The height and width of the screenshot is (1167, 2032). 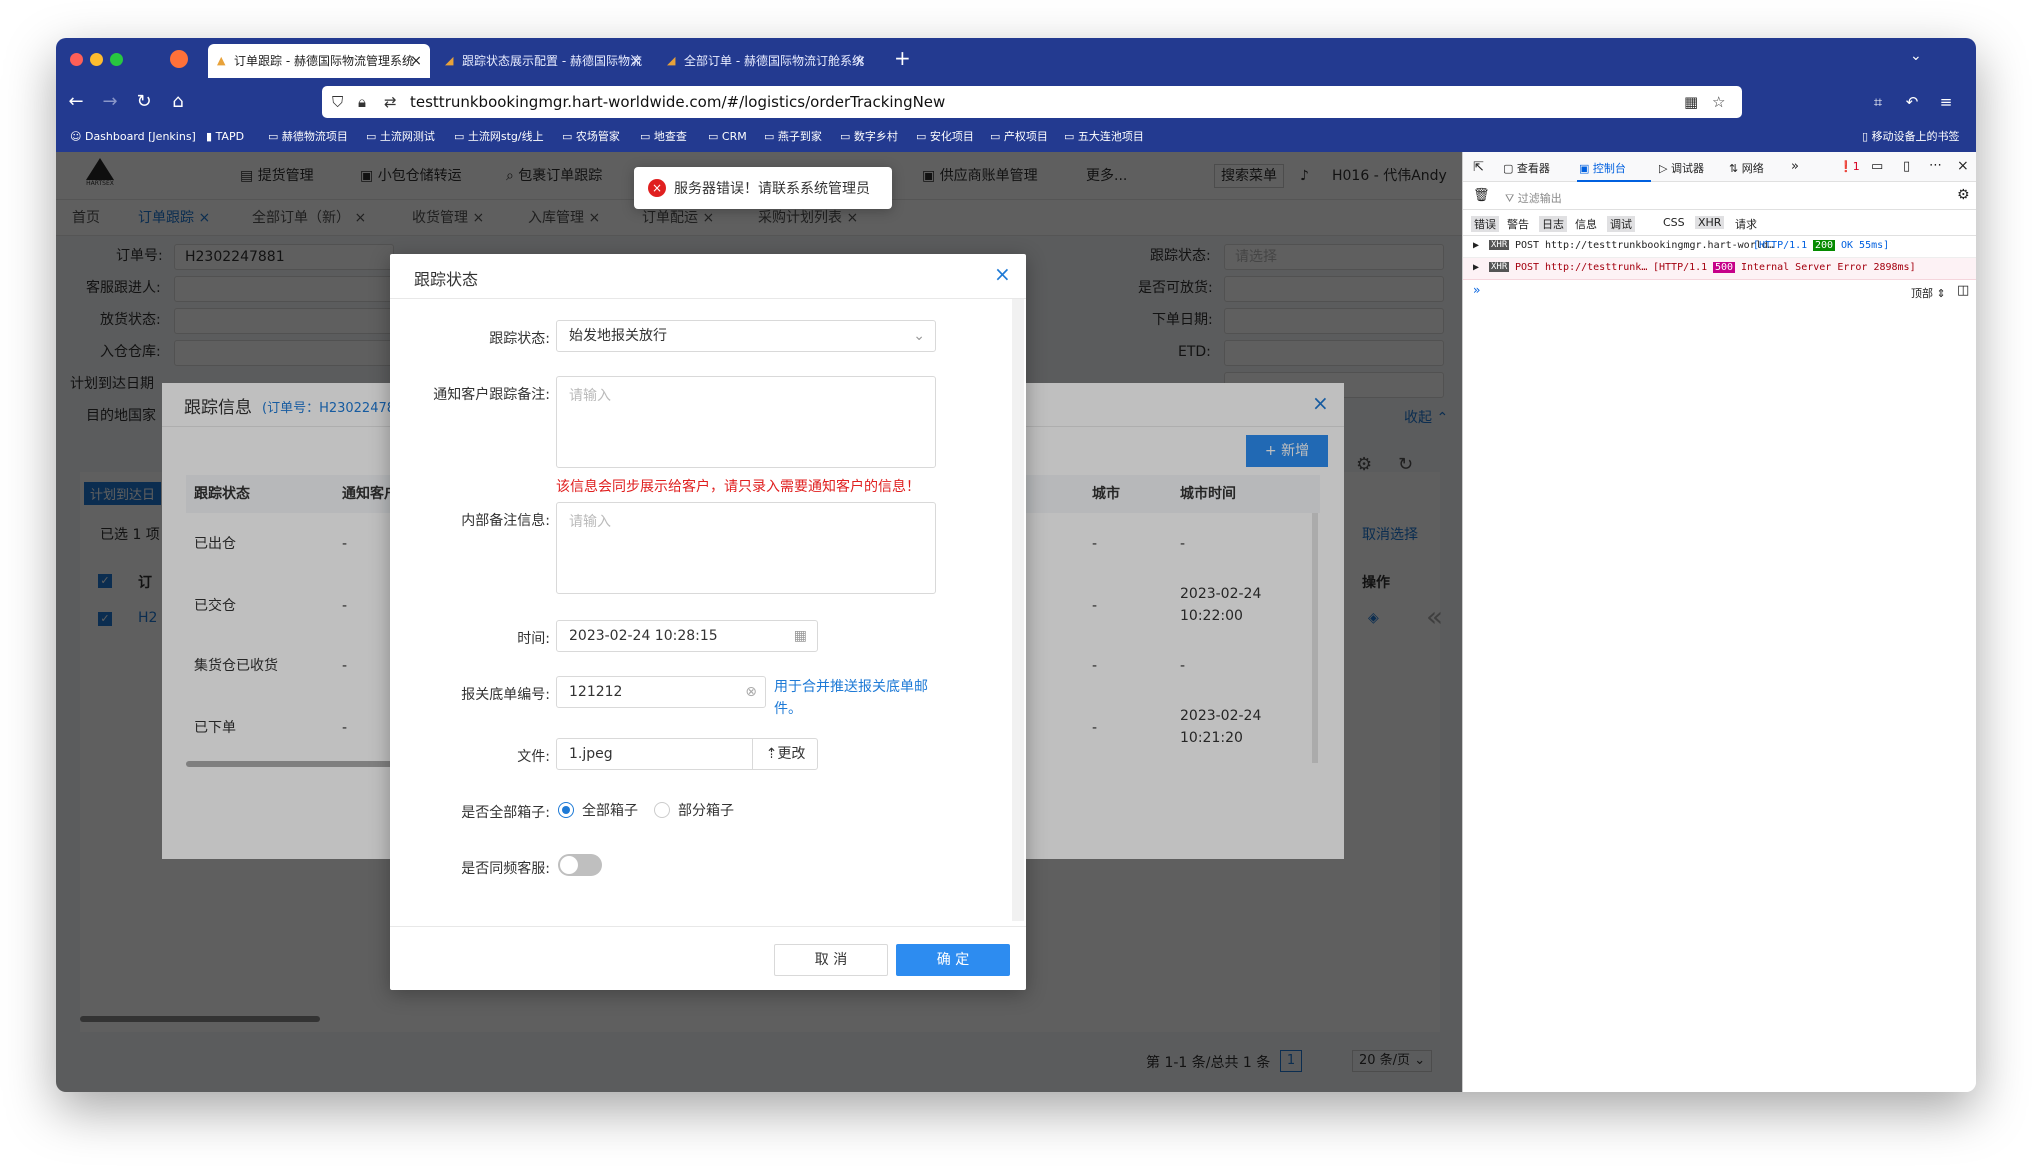 What do you see at coordinates (1002, 274) in the screenshot?
I see `close-icon: ×` at bounding box center [1002, 274].